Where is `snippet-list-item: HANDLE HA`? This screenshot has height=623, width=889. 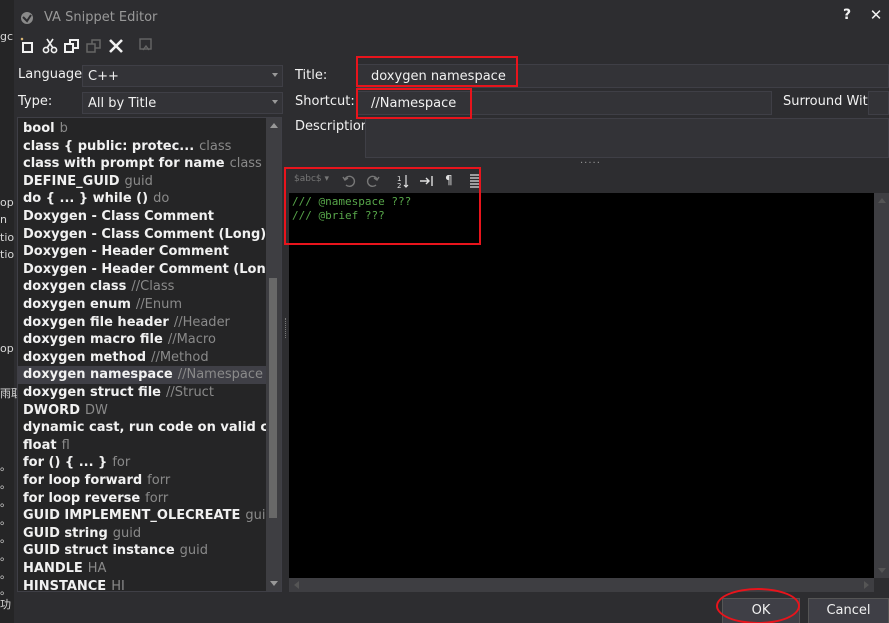 snippet-list-item: HANDLE HA is located at coordinates (142, 569).